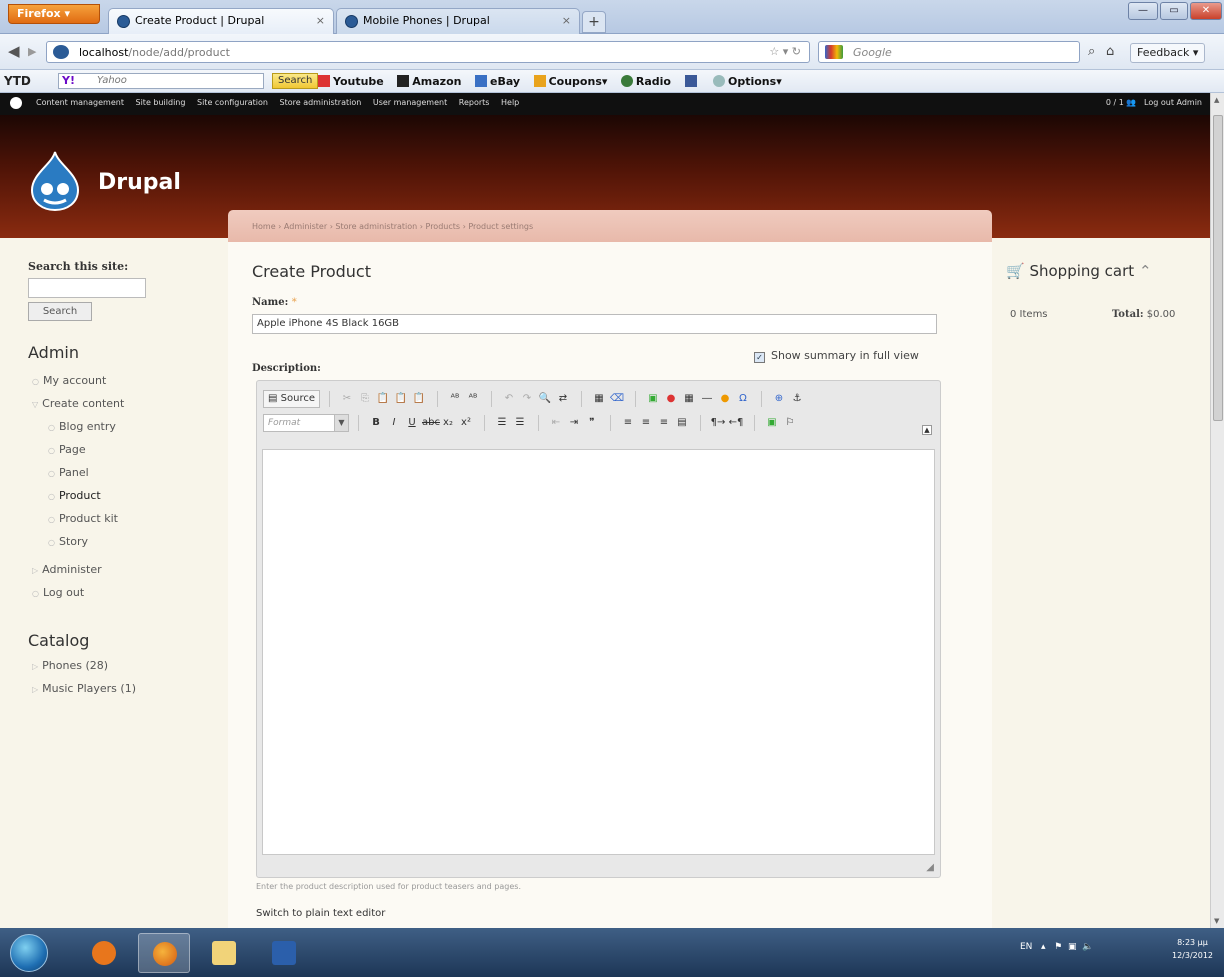 The height and width of the screenshot is (977, 1224). I want to click on nav-product-kit: ○ Product kit, so click(83, 518).